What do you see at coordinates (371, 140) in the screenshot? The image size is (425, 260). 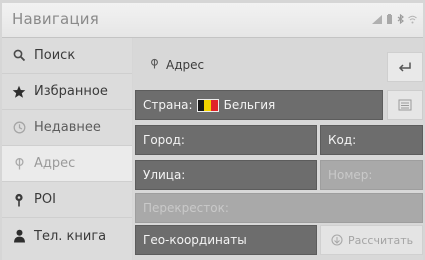 I see `postcode-field: Код:` at bounding box center [371, 140].